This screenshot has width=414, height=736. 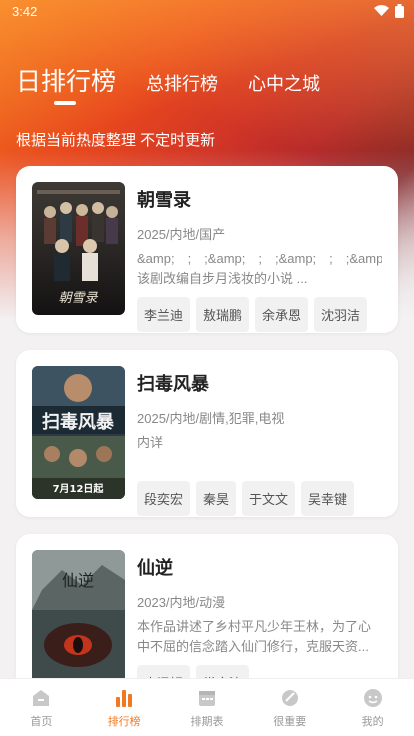 I want to click on svg-text: 7月12日起, so click(x=79, y=488).